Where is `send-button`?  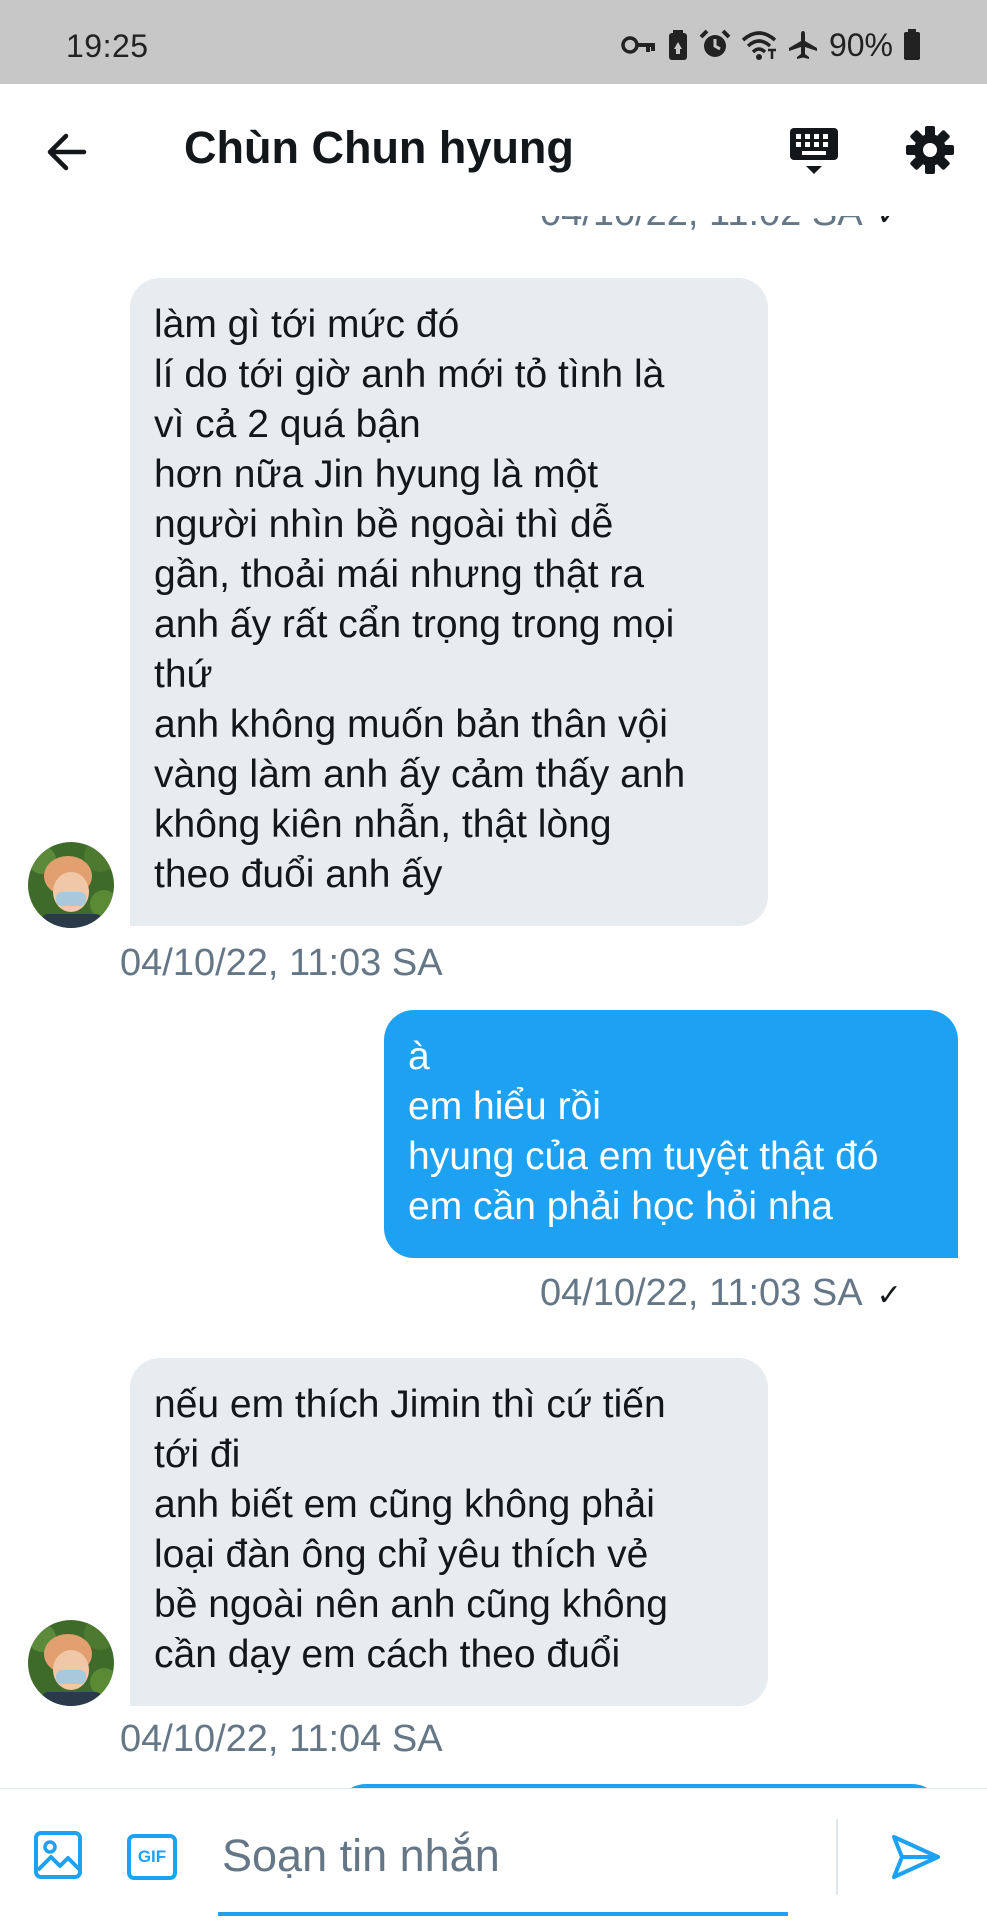
send-button is located at coordinates (916, 1859).